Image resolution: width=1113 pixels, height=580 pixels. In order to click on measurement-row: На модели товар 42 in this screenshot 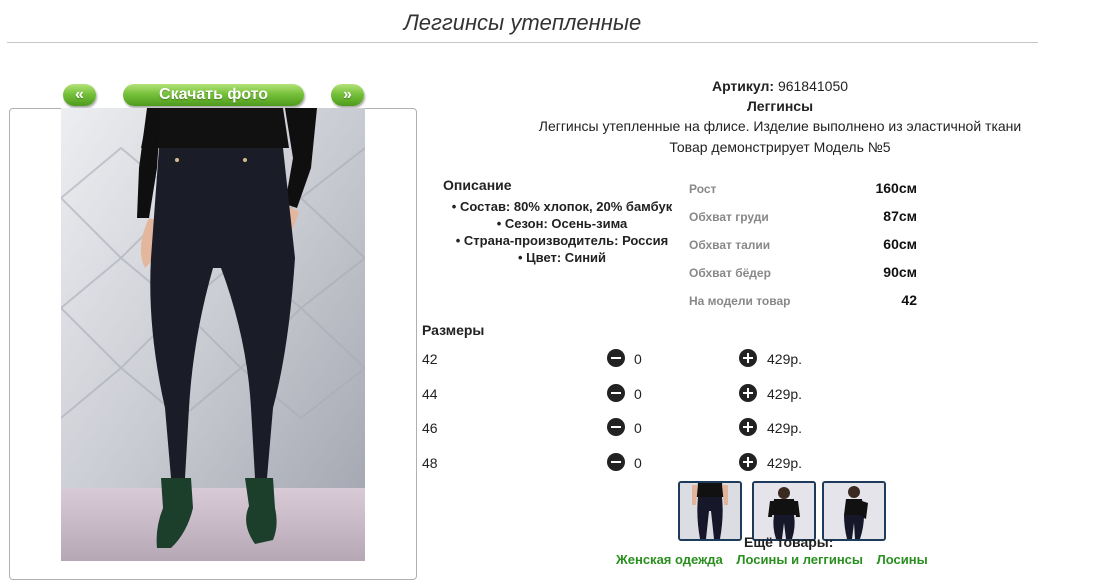, I will do `click(803, 302)`.